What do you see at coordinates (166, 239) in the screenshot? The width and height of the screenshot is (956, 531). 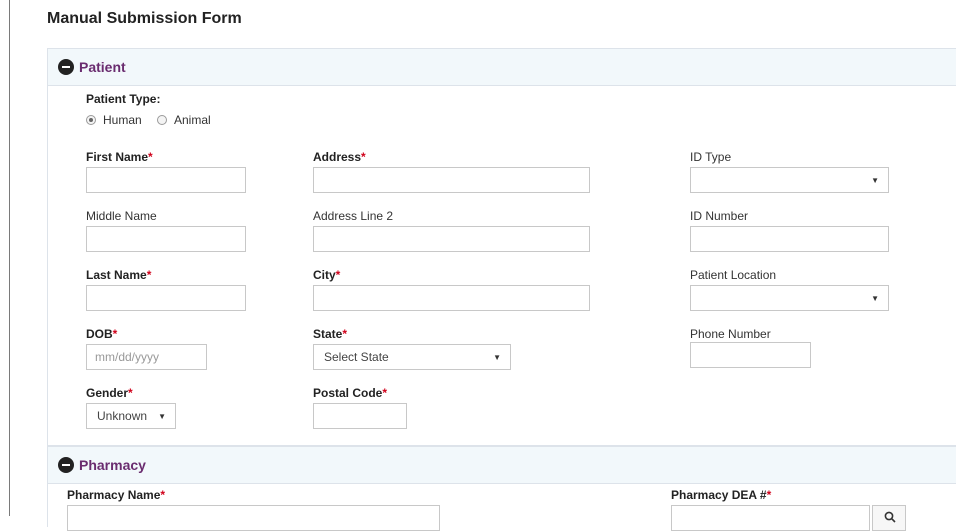 I see `middle-name-field` at bounding box center [166, 239].